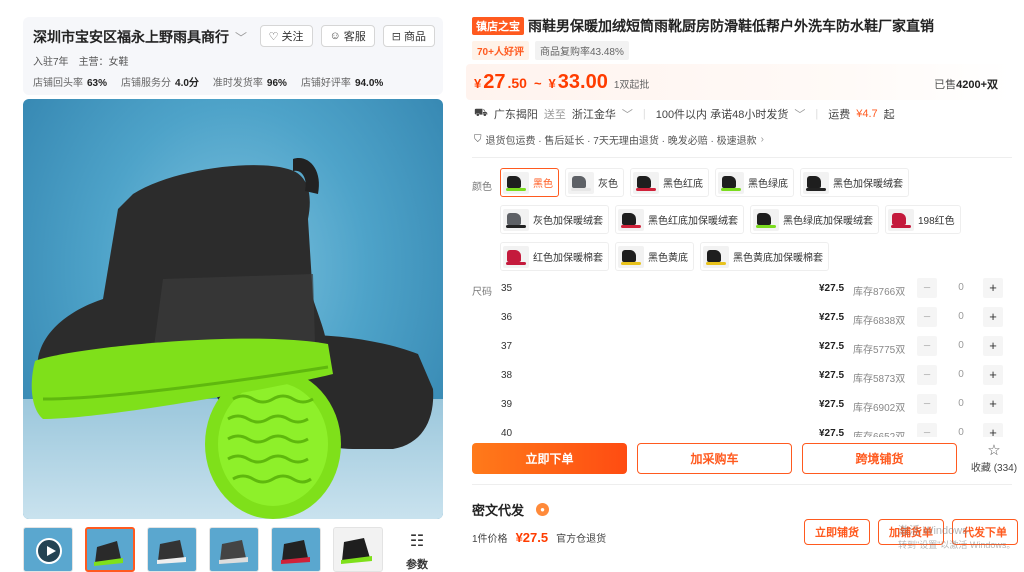  I want to click on shop-goods-button: ⊟ 商品, so click(408, 36).